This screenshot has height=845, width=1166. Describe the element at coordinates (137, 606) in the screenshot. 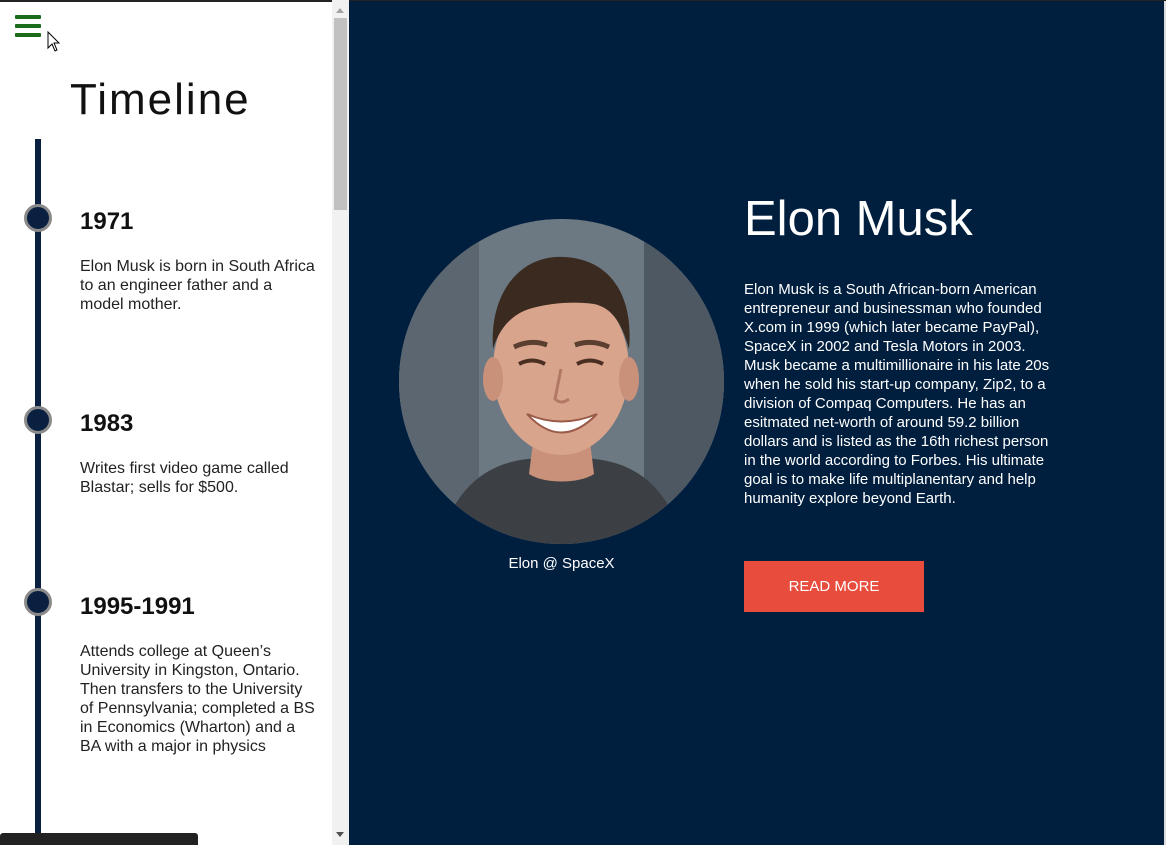

I see `timeline-year: 1995-1991` at that location.